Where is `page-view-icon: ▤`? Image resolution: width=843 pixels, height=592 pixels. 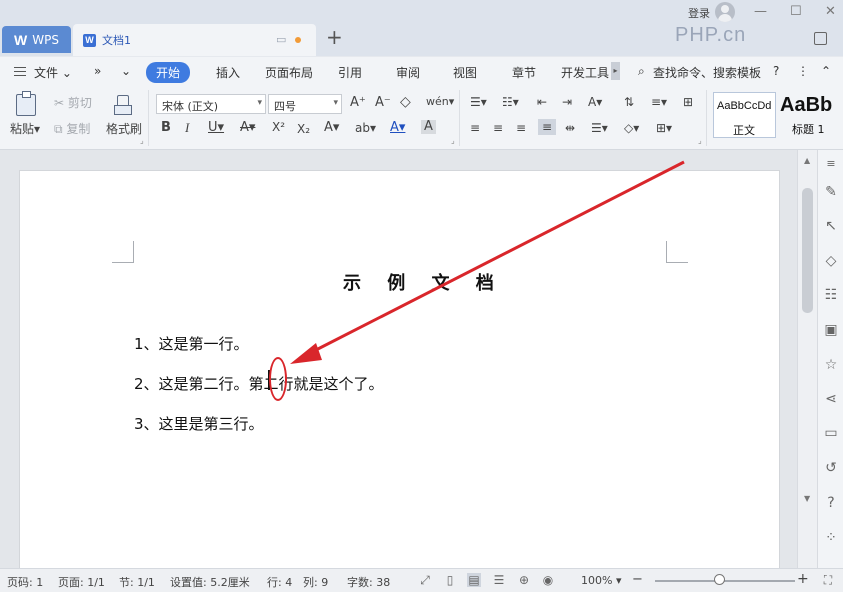
page-view-icon: ▤ is located at coordinates (474, 580).